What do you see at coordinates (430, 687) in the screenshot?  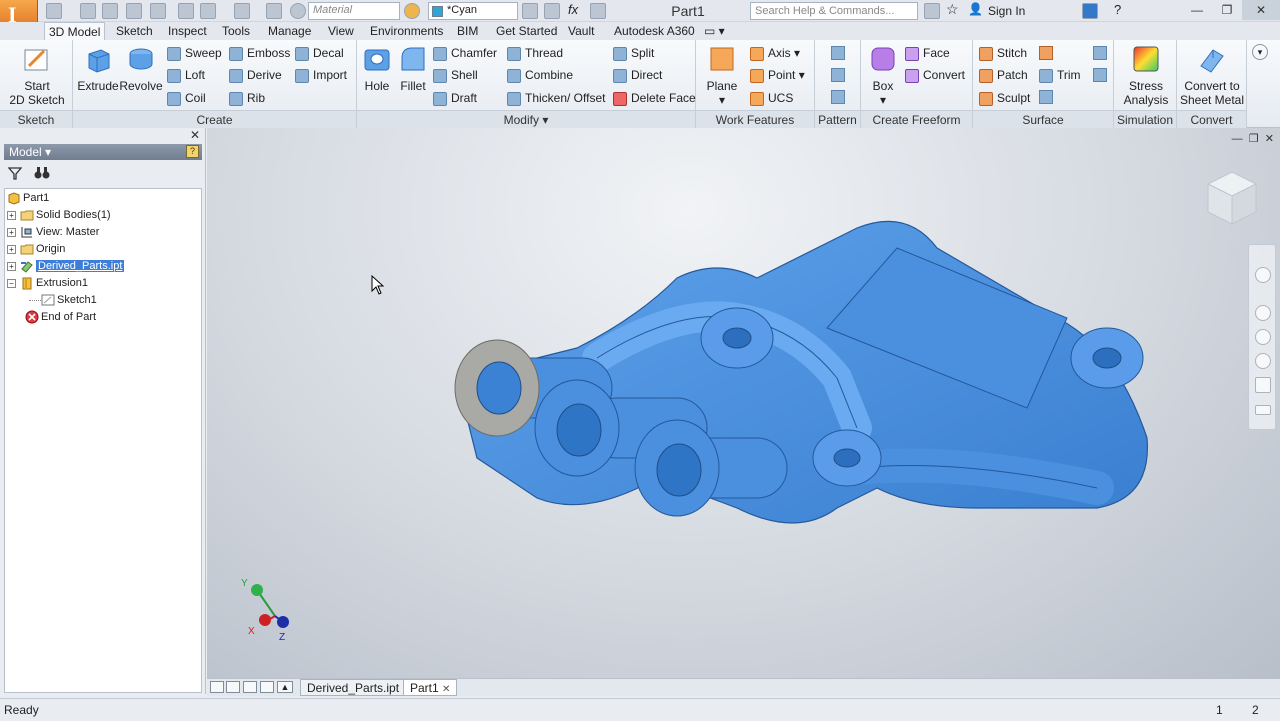 I see `doc-tab-part1: Part1 ✕` at bounding box center [430, 687].